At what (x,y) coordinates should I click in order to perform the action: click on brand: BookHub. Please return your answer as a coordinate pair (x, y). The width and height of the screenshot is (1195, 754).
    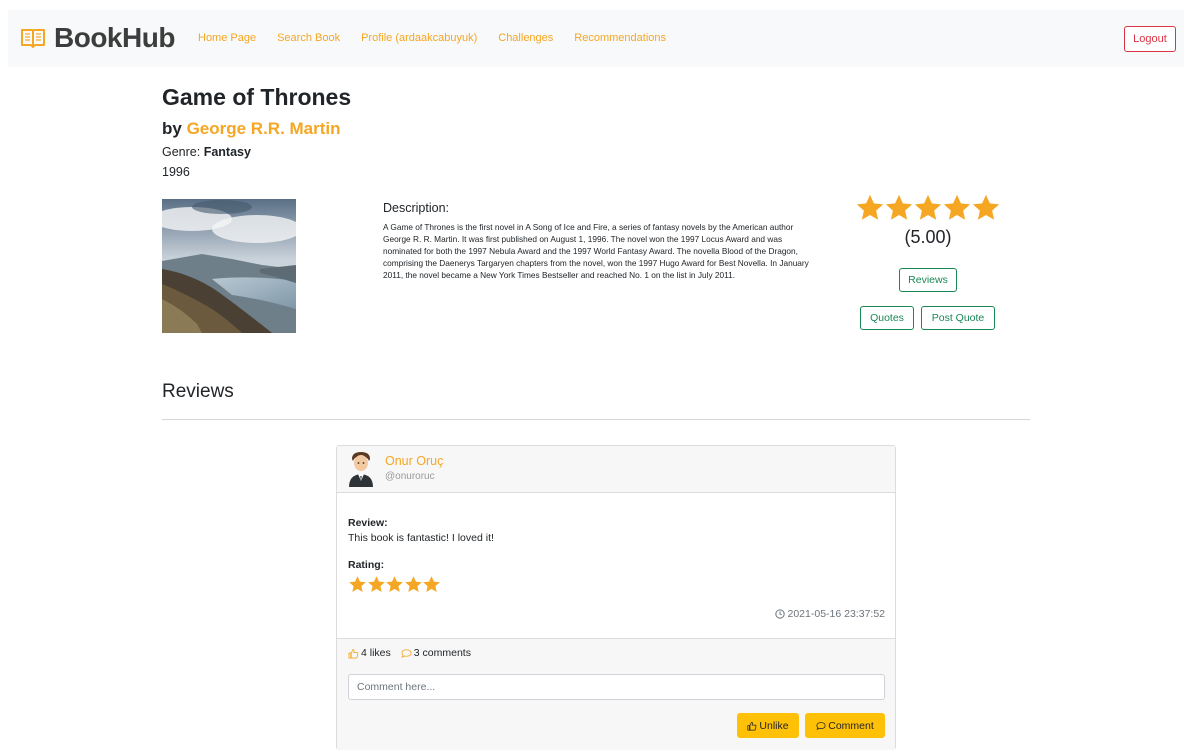
    Looking at the image, I should click on (97, 38).